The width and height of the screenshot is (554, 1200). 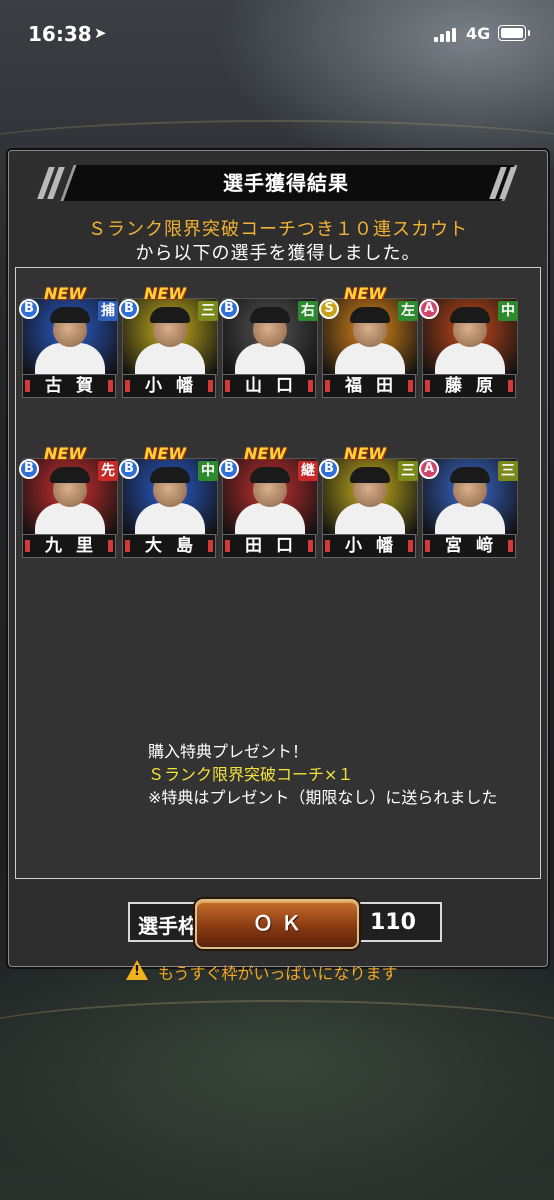 What do you see at coordinates (393, 922) in the screenshot?
I see `capacity-max: 110` at bounding box center [393, 922].